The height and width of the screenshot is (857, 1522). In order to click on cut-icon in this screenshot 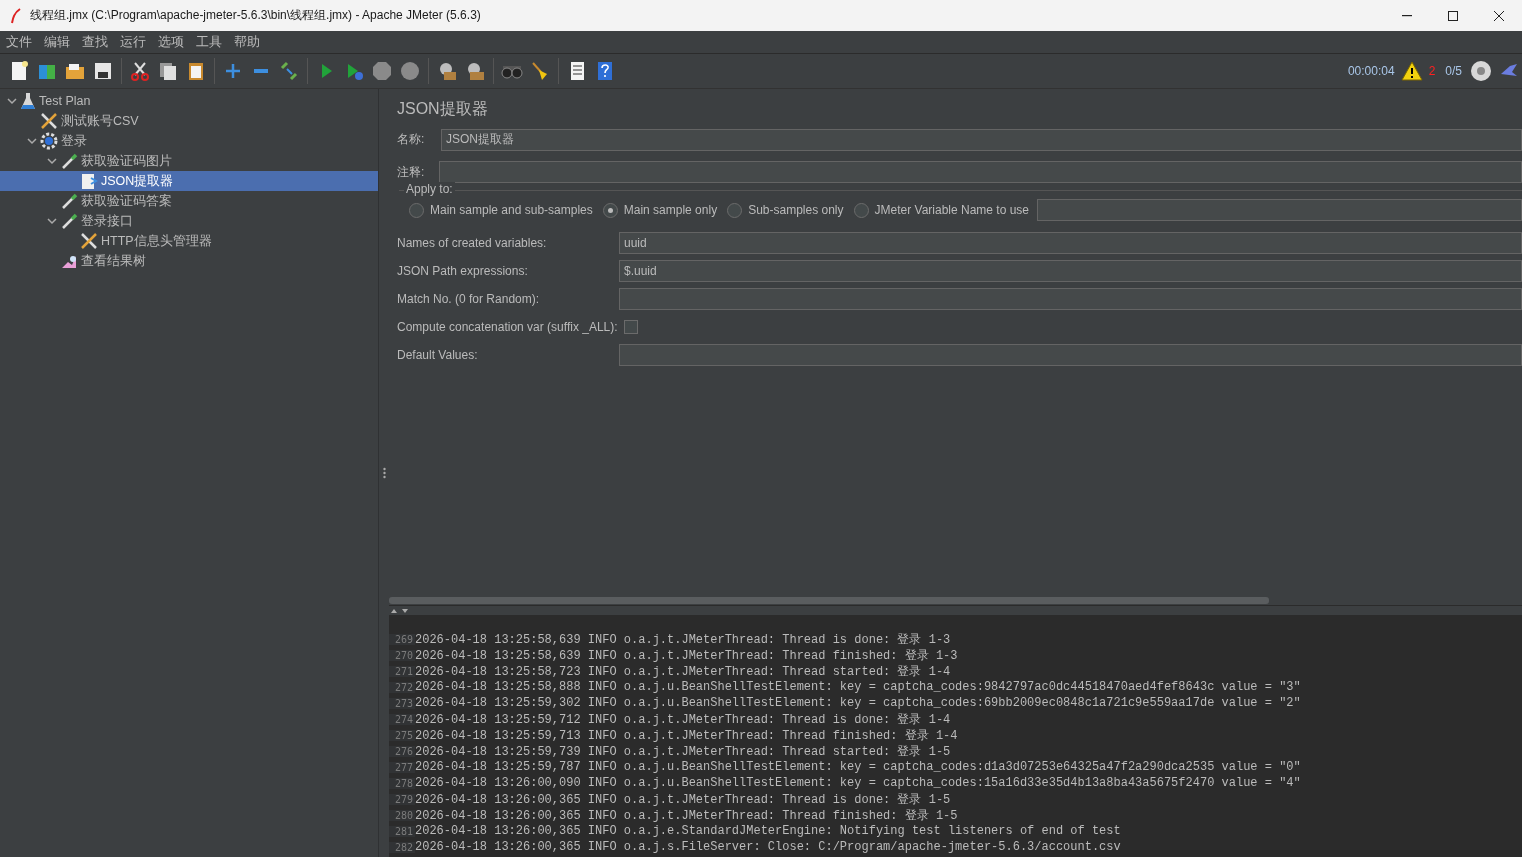, I will do `click(140, 71)`.